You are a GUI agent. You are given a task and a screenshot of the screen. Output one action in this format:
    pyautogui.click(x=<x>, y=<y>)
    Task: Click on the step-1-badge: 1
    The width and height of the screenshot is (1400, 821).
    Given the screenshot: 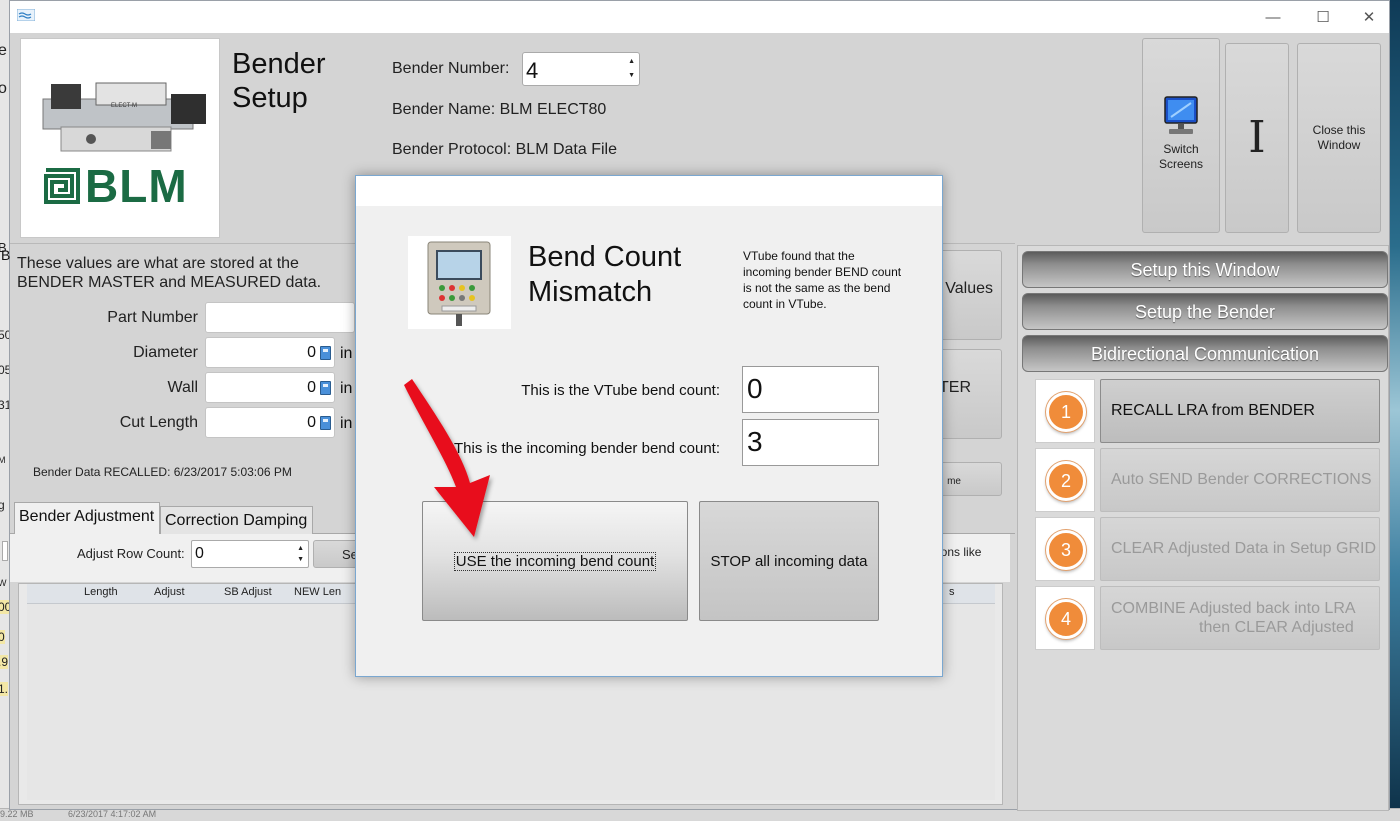 What is the action you would take?
    pyautogui.click(x=1065, y=411)
    